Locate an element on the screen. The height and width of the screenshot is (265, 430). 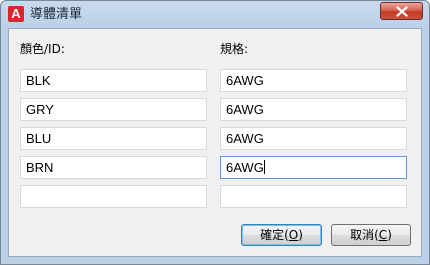
window-title: 導體清單 is located at coordinates (56, 14).